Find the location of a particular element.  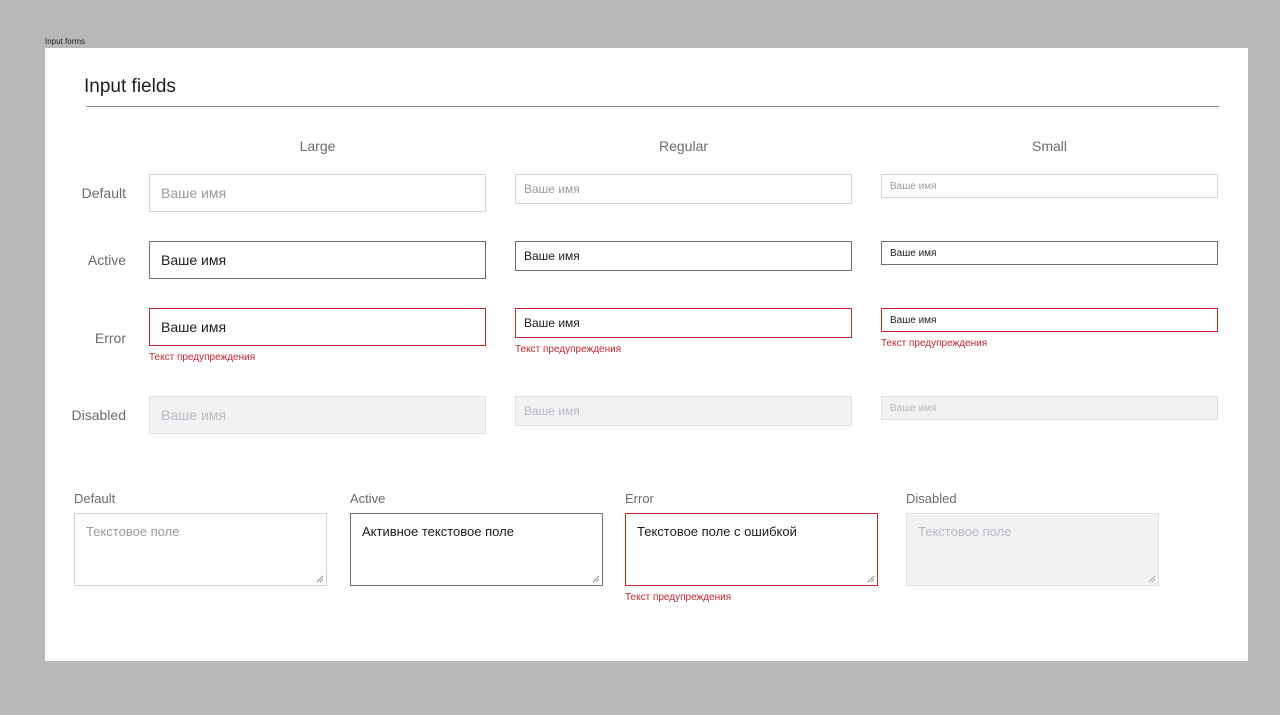

row-label-active: Active is located at coordinates (106, 260).